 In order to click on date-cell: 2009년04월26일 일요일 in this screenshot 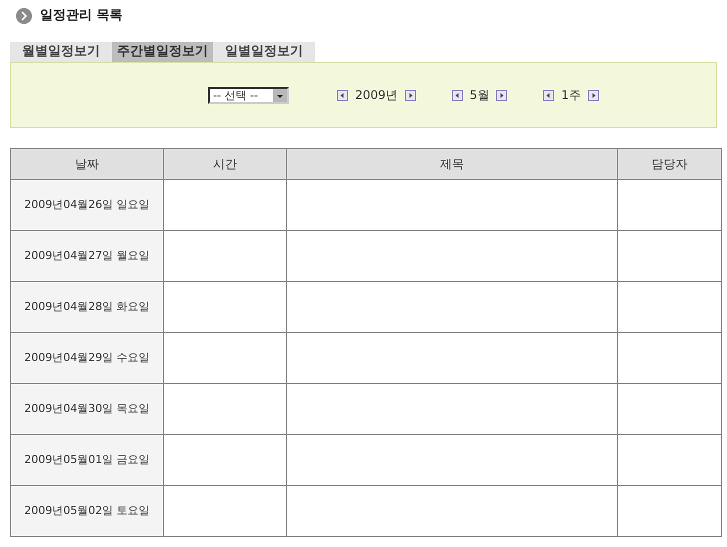, I will do `click(87, 205)`.